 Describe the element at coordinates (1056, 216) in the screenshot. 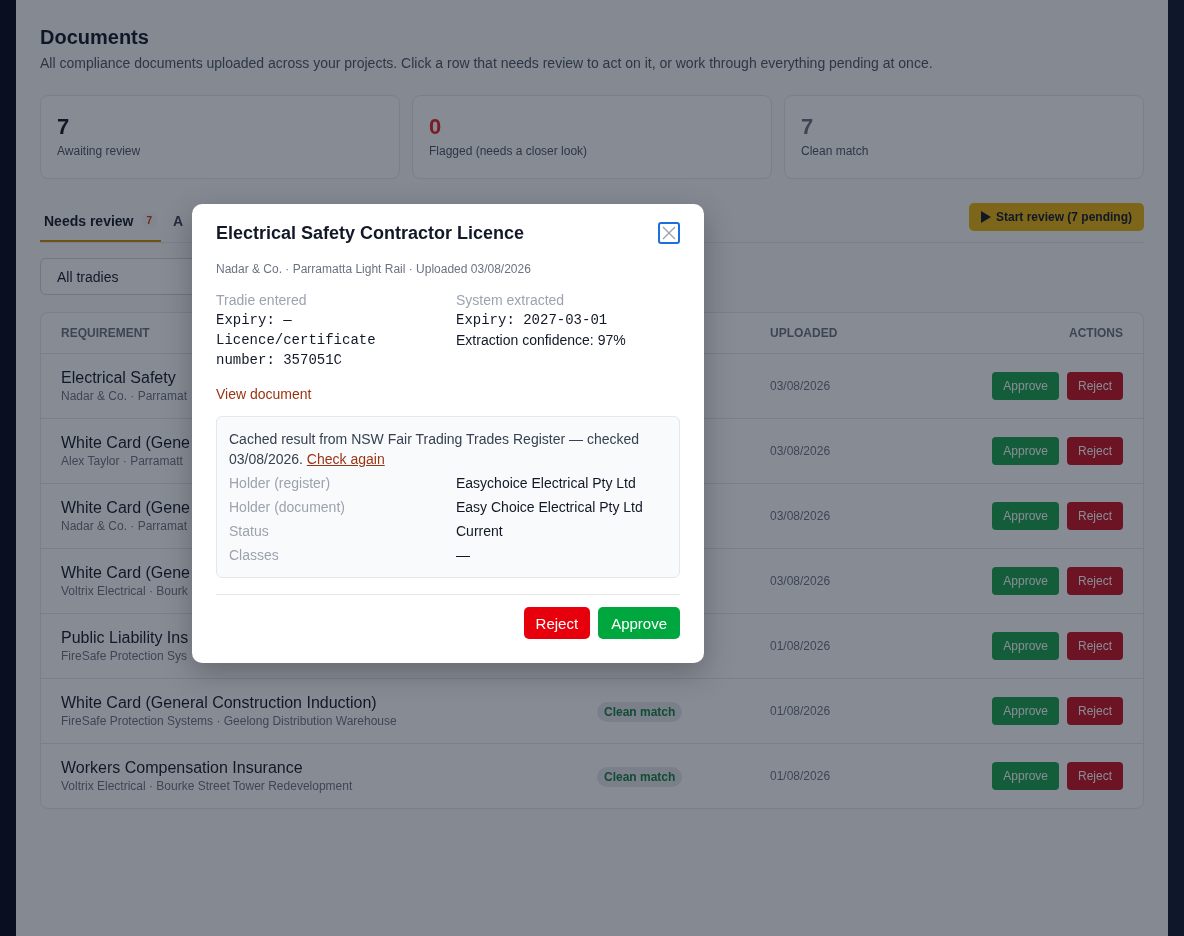

I see `start-review-button: Start review (7 pending)` at that location.